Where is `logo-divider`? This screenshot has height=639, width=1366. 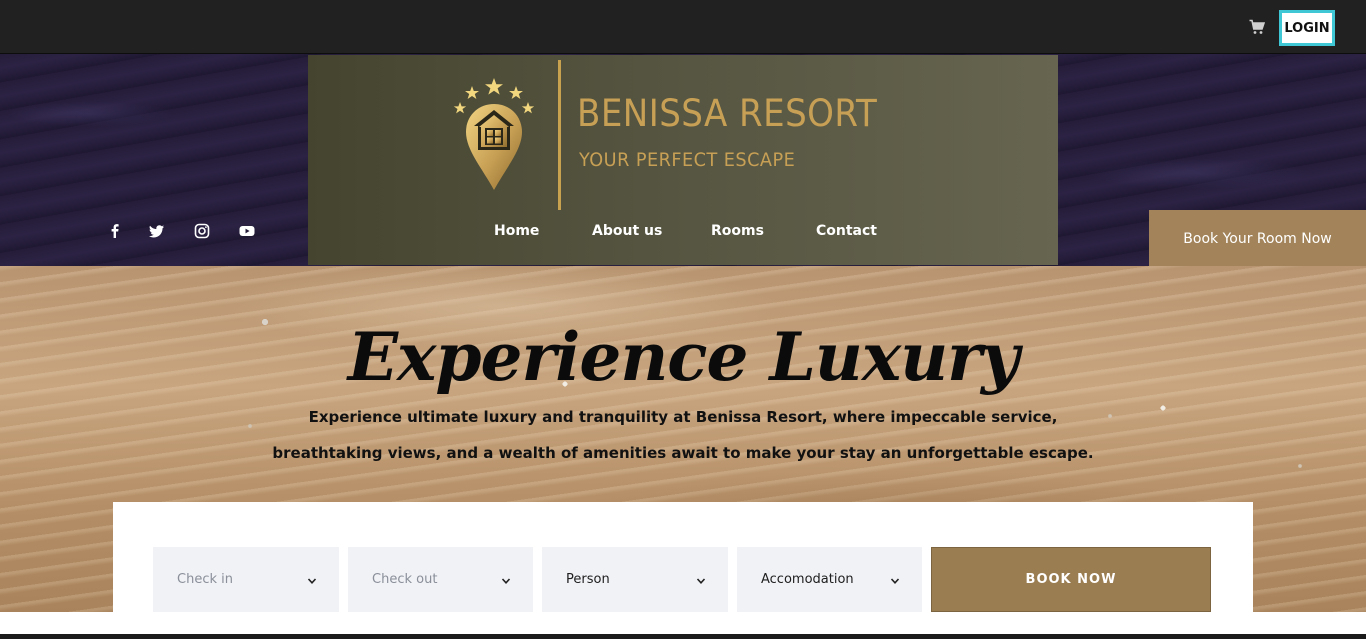
logo-divider is located at coordinates (559, 135).